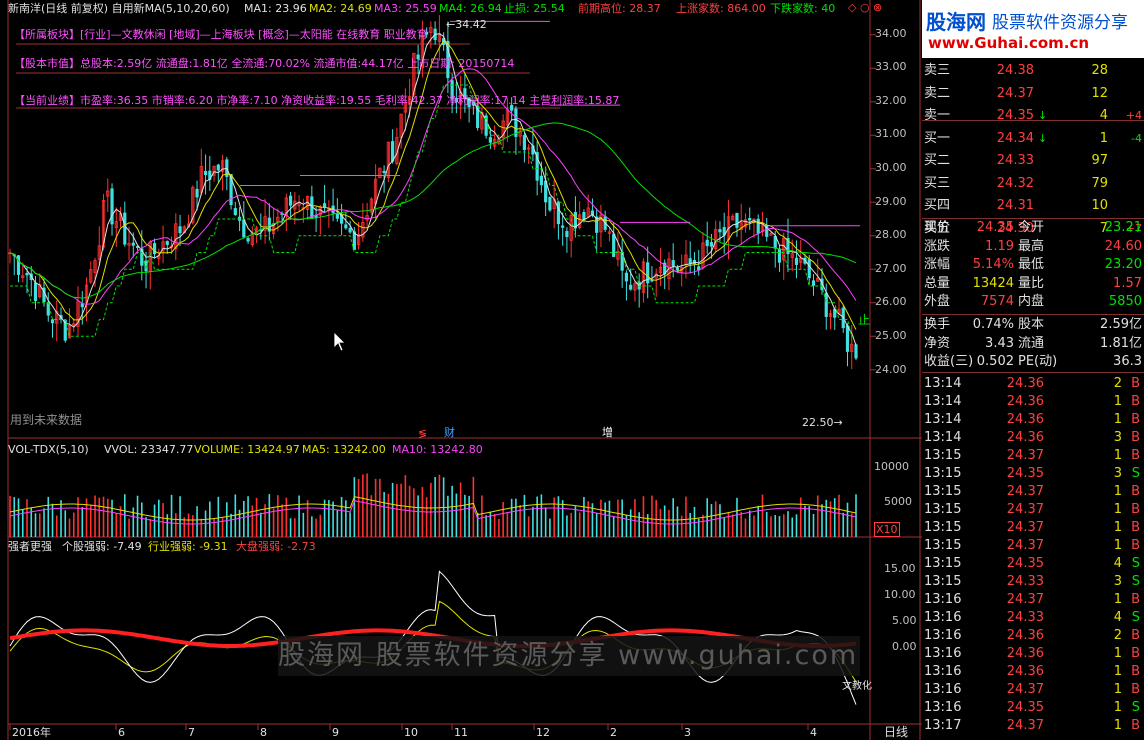 The width and height of the screenshot is (1144, 740). What do you see at coordinates (937, 265) in the screenshot?
I see `quote-key: 涨幅` at bounding box center [937, 265].